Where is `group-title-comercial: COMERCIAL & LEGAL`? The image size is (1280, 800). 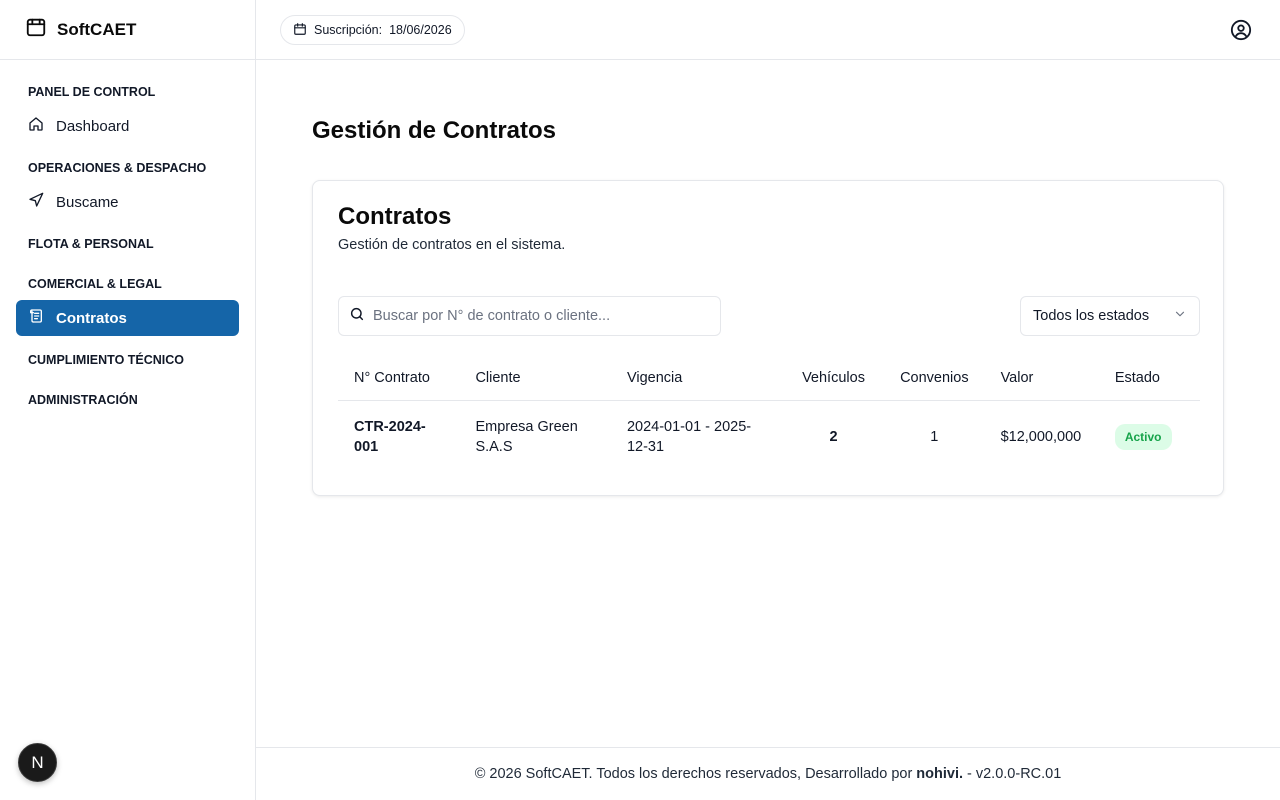 group-title-comercial: COMERCIAL & LEGAL is located at coordinates (95, 284).